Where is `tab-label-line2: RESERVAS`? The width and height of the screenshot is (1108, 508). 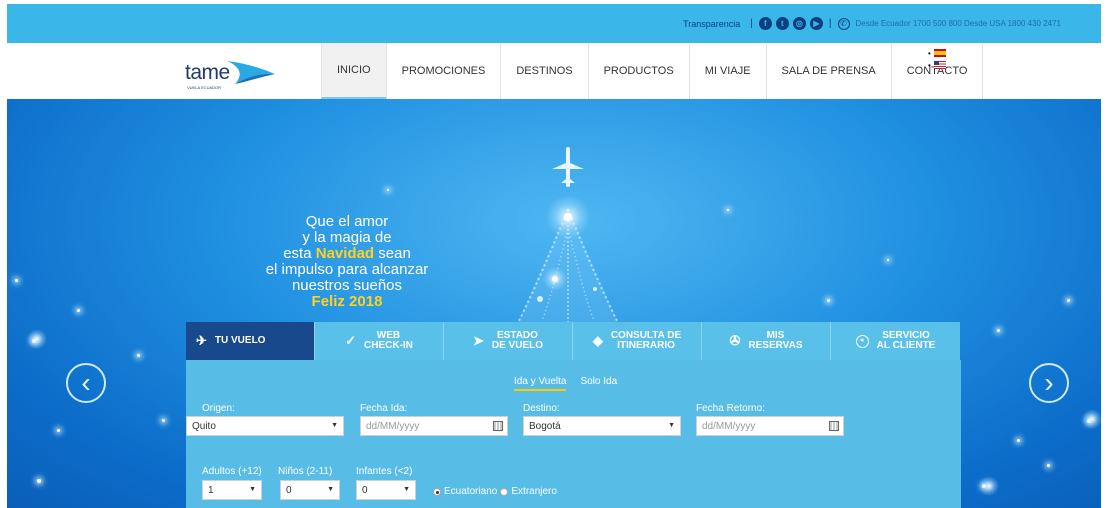 tab-label-line2: RESERVAS is located at coordinates (775, 345).